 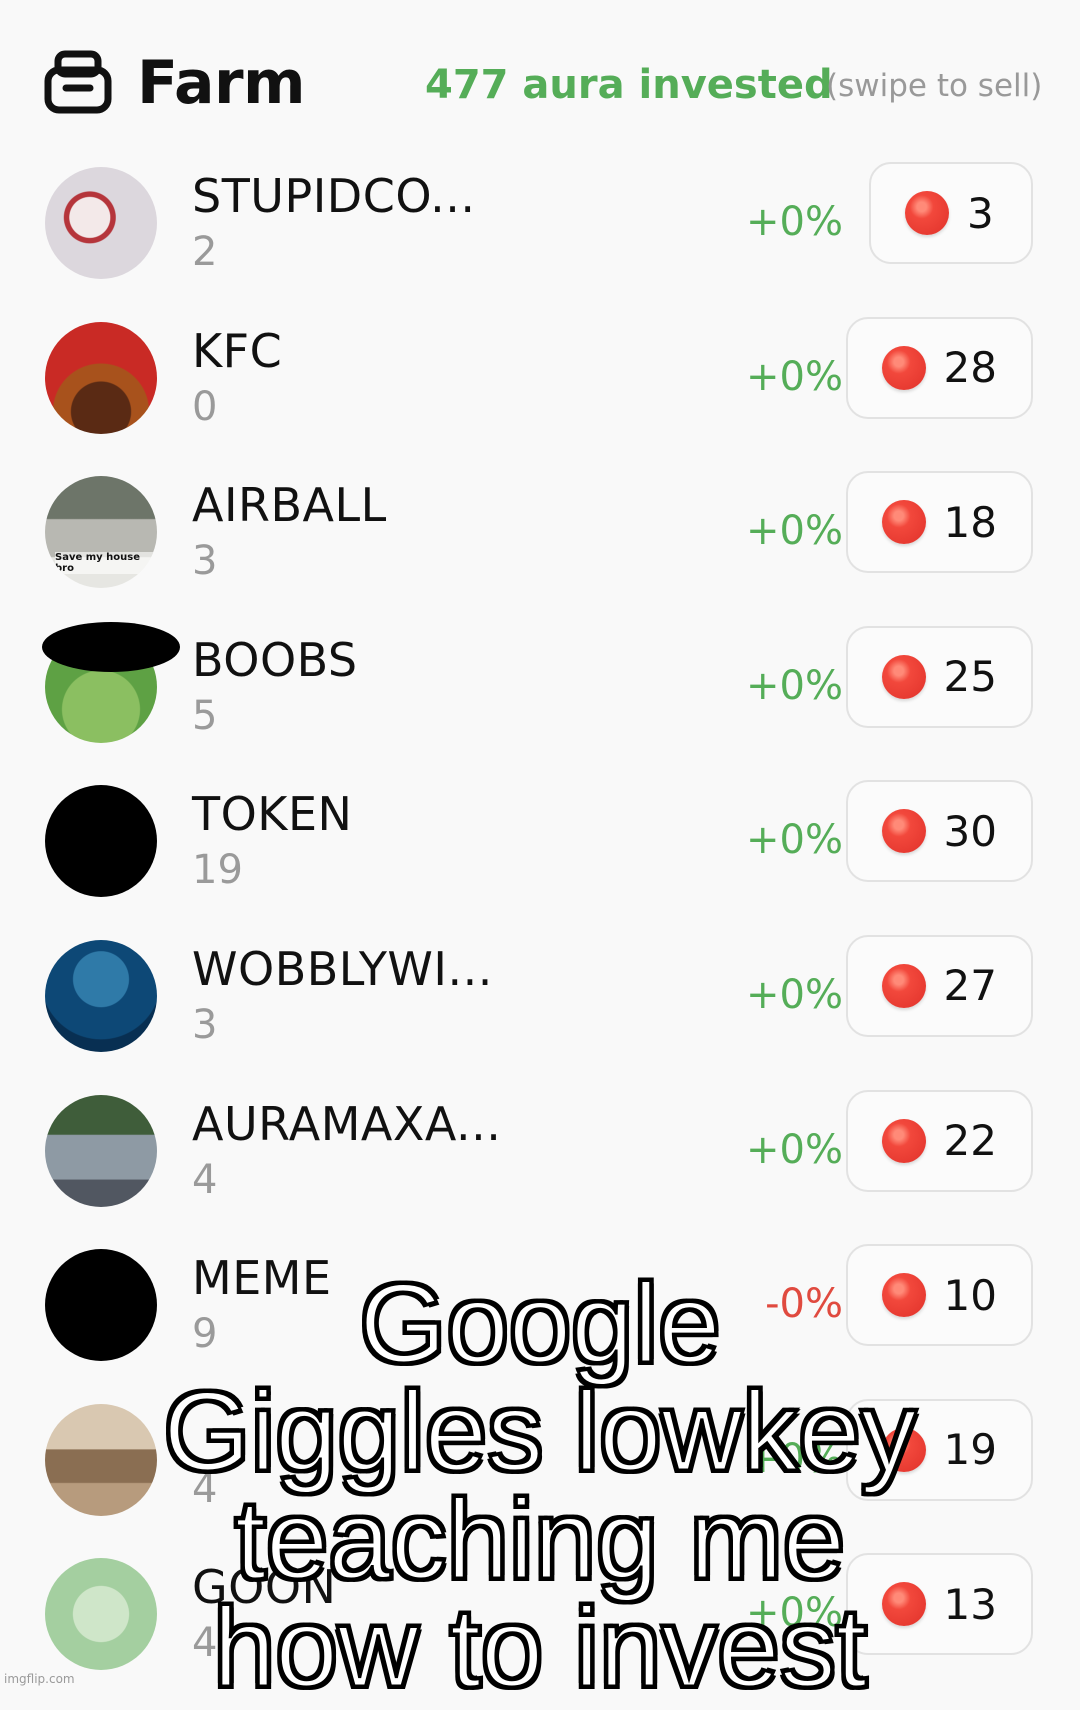 I want to click on list-item: TOKEN 19 +0% 30, so click(x=540, y=850).